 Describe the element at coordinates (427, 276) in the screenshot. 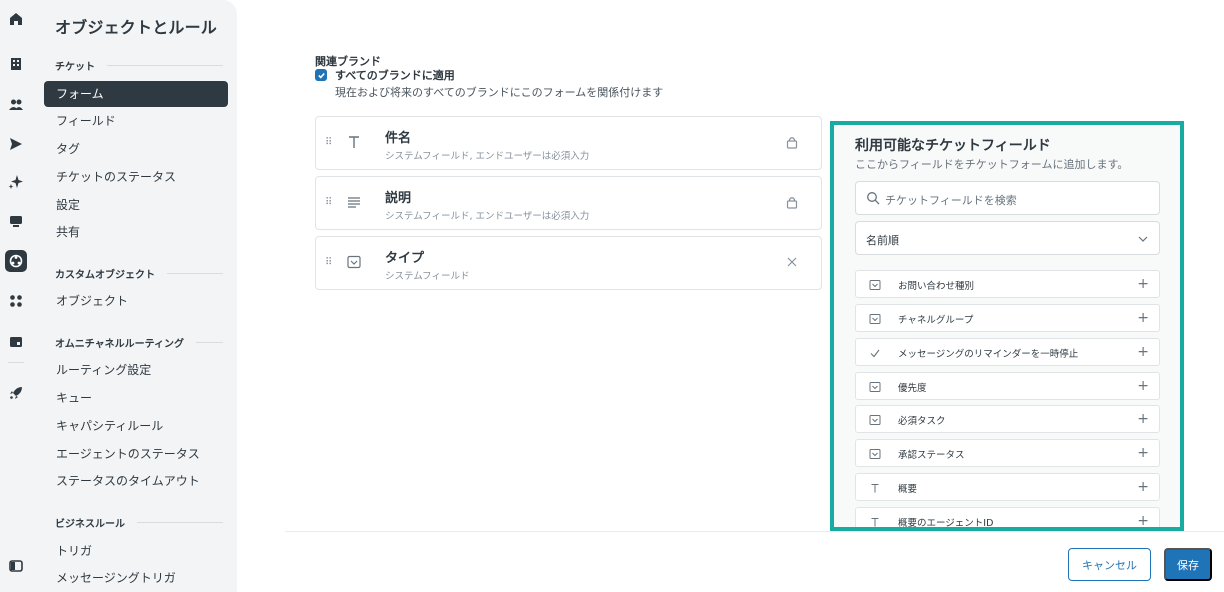

I see `field-description: システムフィールド` at that location.